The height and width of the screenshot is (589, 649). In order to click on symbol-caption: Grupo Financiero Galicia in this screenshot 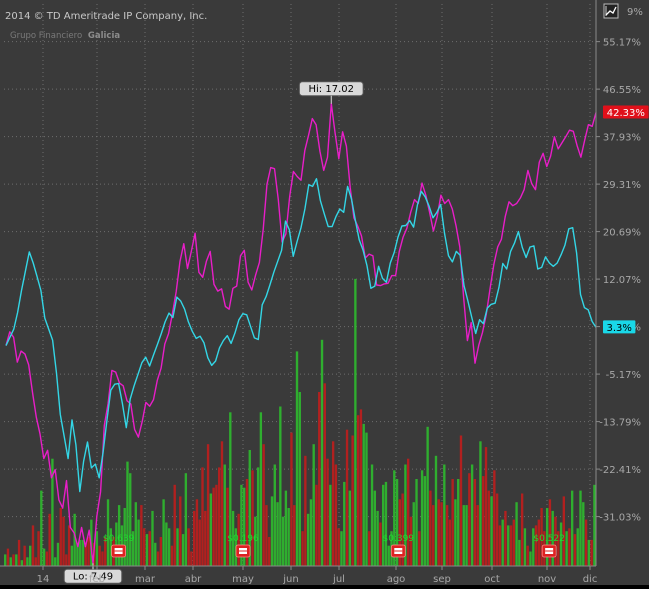, I will do `click(65, 36)`.